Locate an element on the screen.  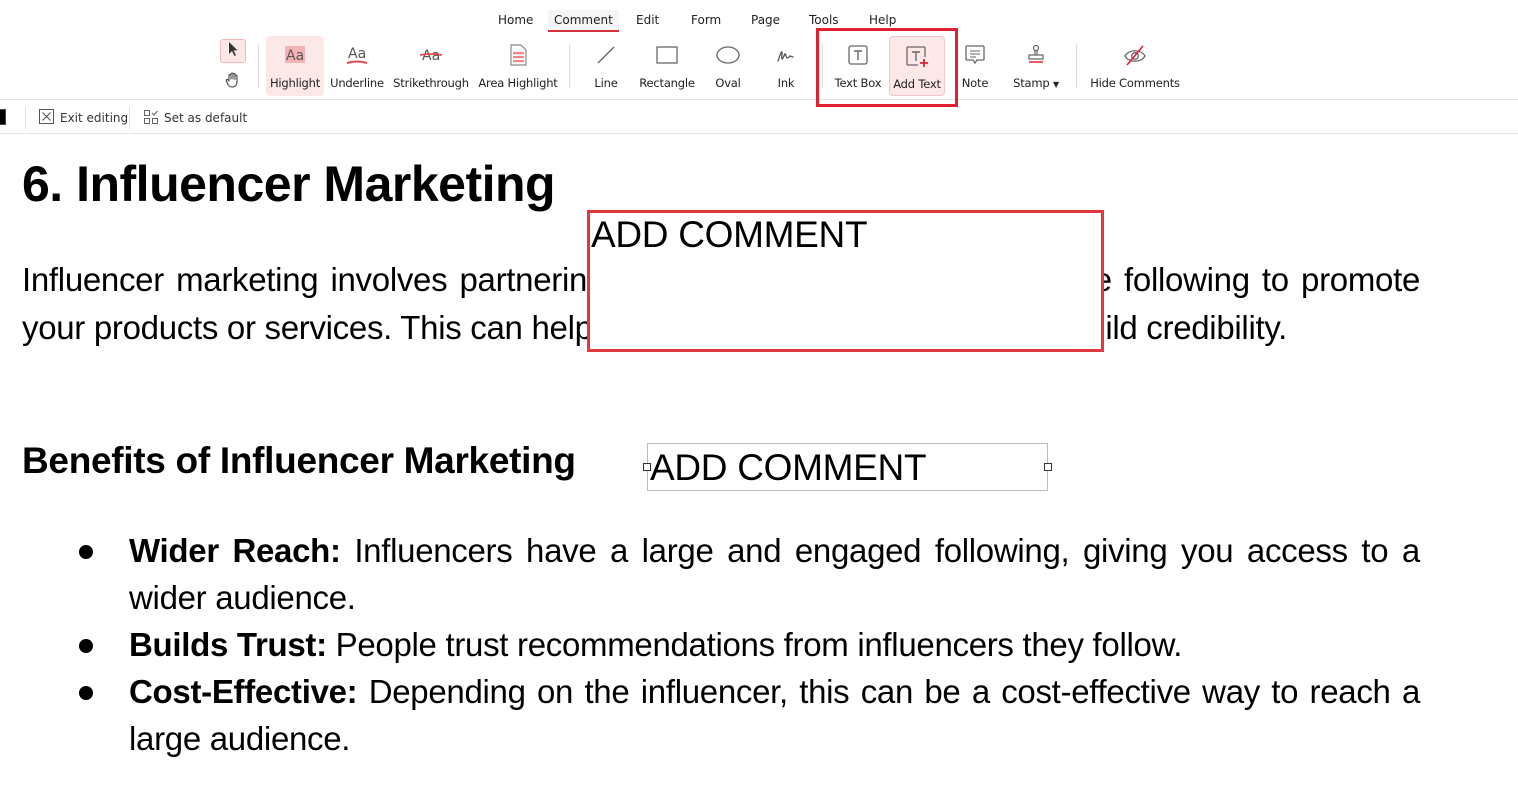
menu-bar: Home Comment Edit Form Page Tools Help is located at coordinates (759, 21).